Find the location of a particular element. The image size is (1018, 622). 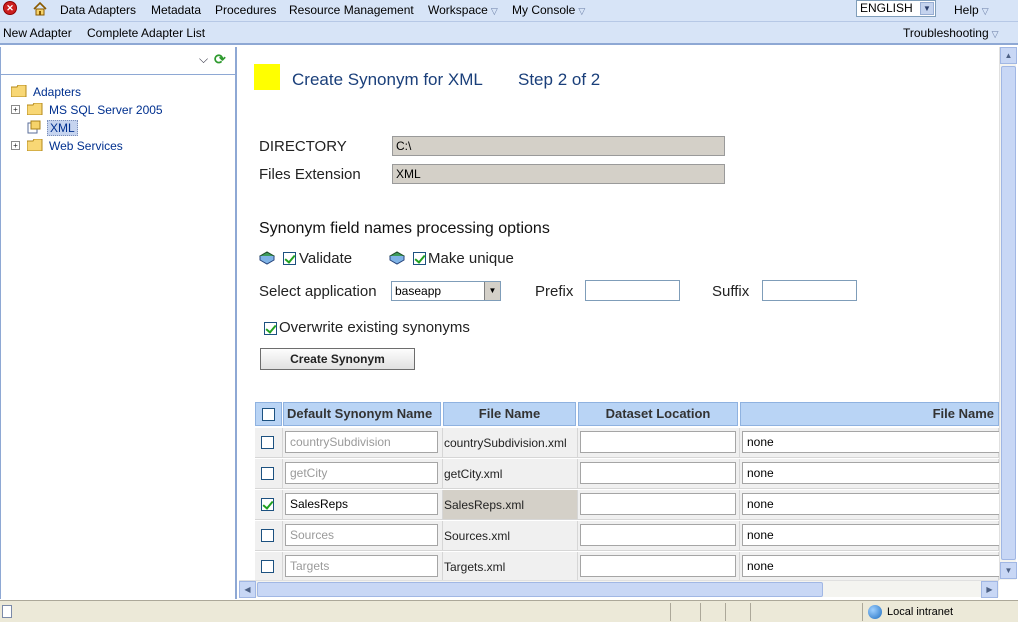

section-title: Synonym field names processing options is located at coordinates (404, 228).